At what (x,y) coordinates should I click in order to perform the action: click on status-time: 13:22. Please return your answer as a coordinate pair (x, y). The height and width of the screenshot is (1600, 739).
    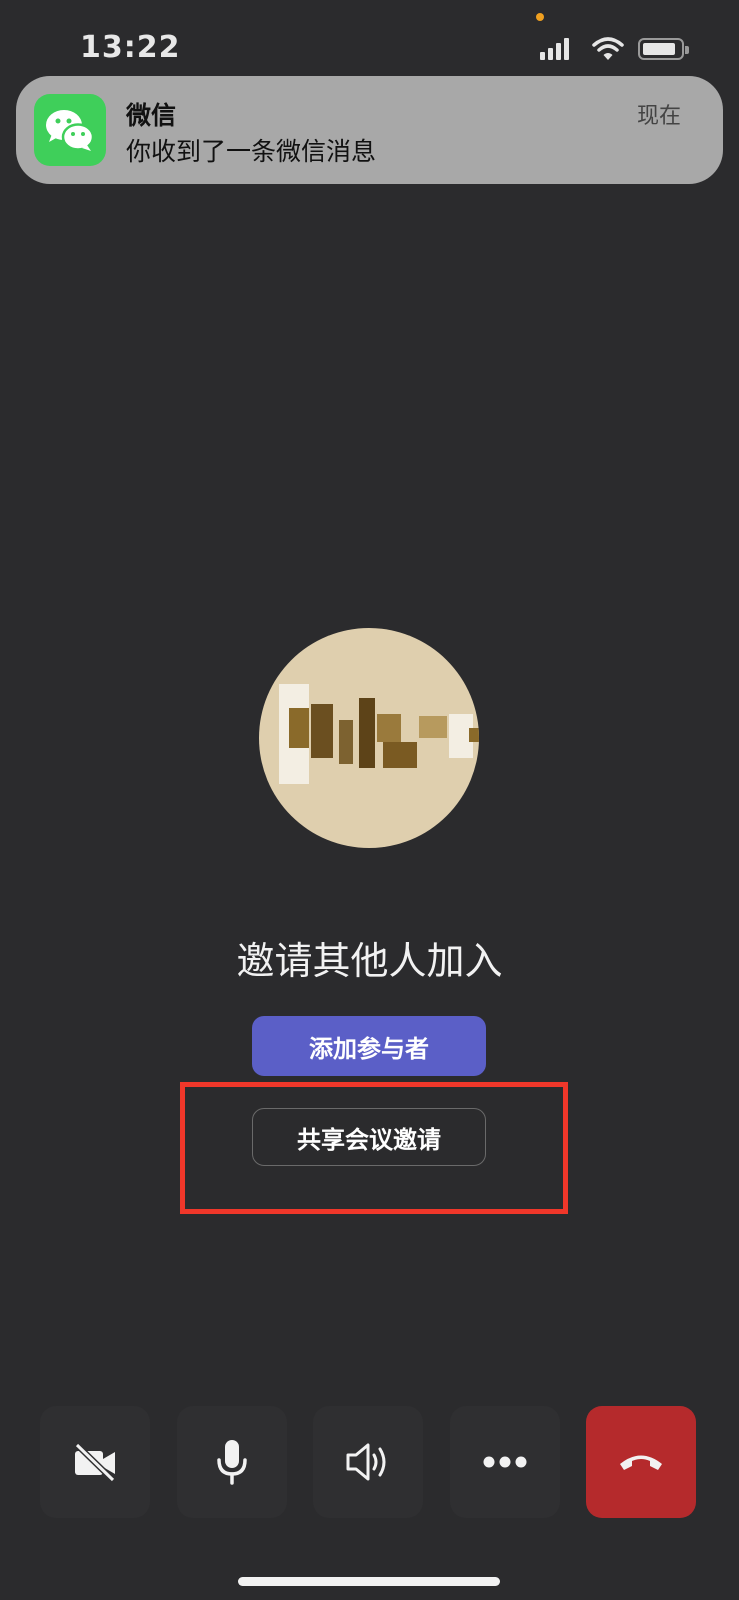
    Looking at the image, I should click on (130, 47).